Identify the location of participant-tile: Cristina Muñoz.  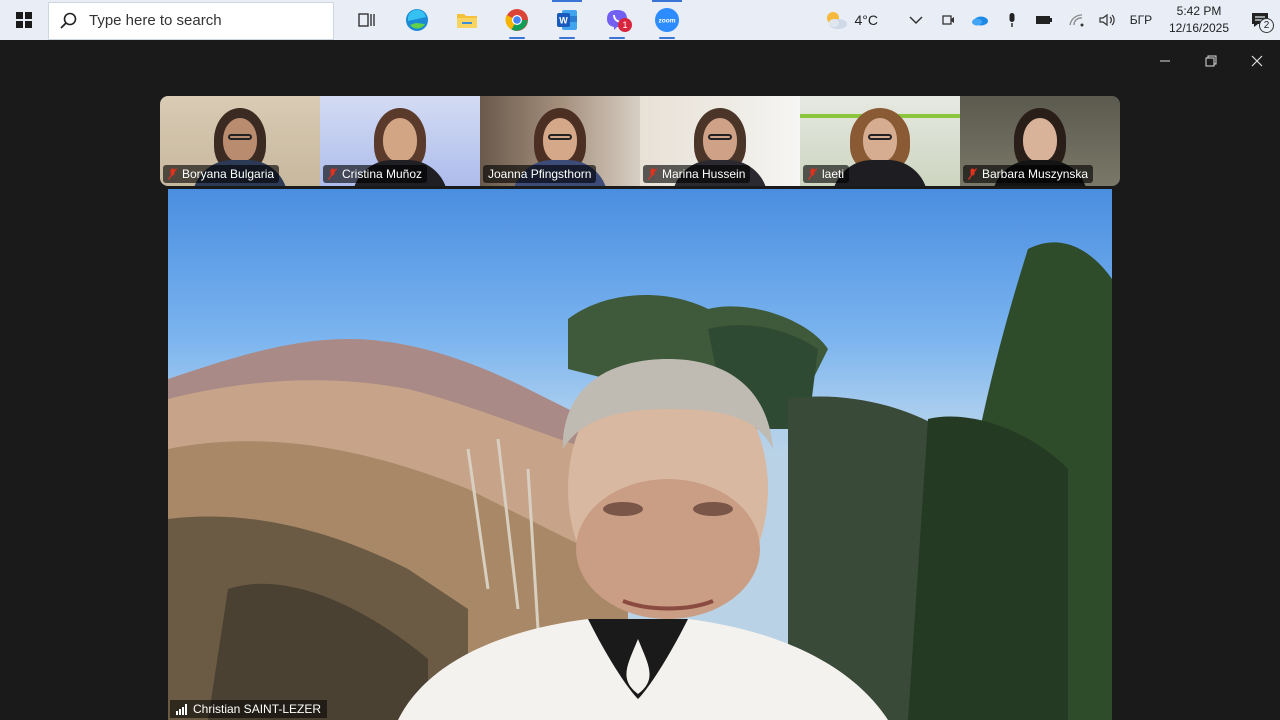
(400, 141).